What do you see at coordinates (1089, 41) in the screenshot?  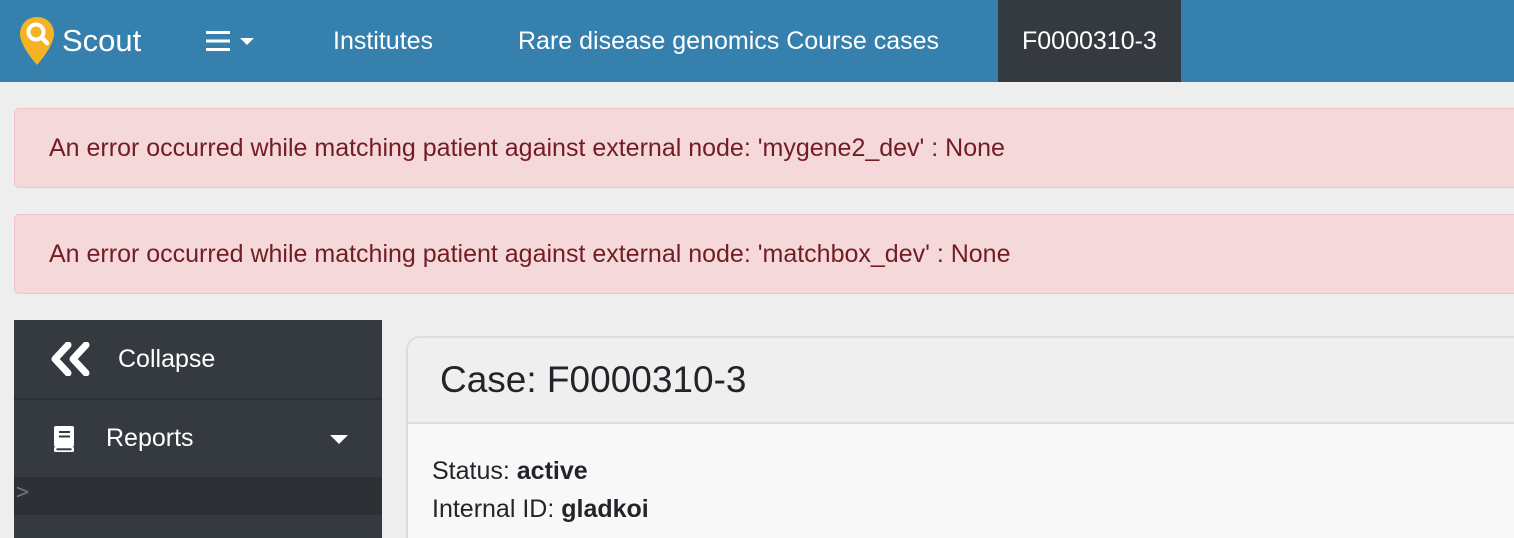 I see `nav-link-current-case: F0000310-3` at bounding box center [1089, 41].